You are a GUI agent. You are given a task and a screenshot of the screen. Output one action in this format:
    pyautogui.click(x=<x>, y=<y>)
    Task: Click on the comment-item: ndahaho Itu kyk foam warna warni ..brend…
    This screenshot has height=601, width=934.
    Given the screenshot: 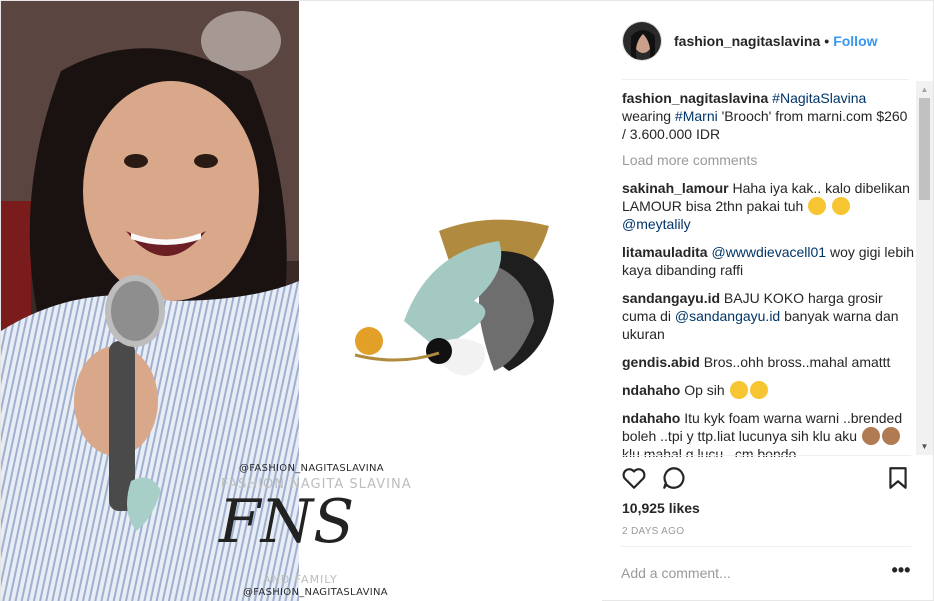 What is the action you would take?
    pyautogui.click(x=768, y=433)
    